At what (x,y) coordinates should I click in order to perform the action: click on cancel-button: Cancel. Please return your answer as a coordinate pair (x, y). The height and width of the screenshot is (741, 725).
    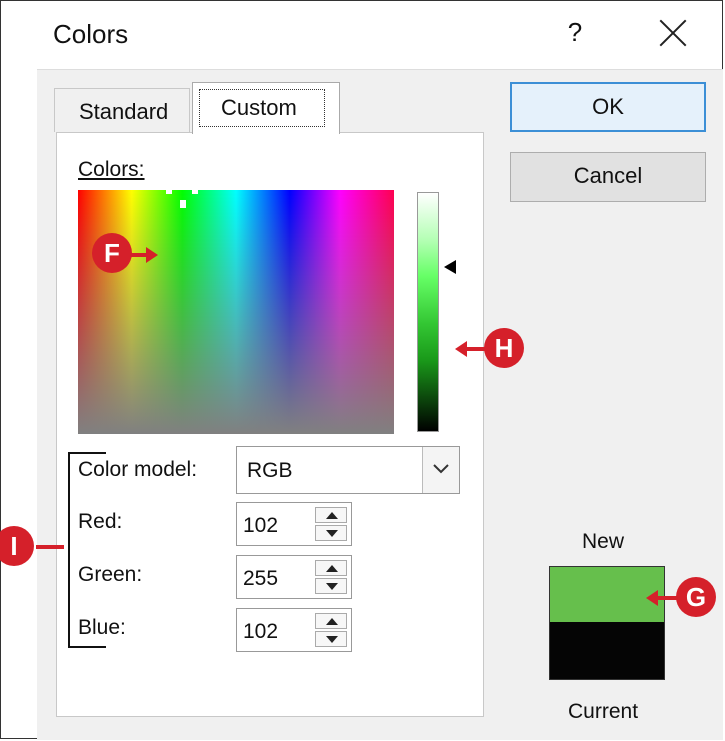
    Looking at the image, I should click on (608, 177).